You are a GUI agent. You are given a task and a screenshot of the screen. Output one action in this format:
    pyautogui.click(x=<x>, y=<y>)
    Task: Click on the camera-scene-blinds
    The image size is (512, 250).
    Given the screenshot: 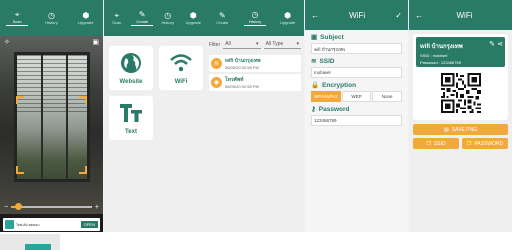 What is the action you would take?
    pyautogui.click(x=52, y=85)
    